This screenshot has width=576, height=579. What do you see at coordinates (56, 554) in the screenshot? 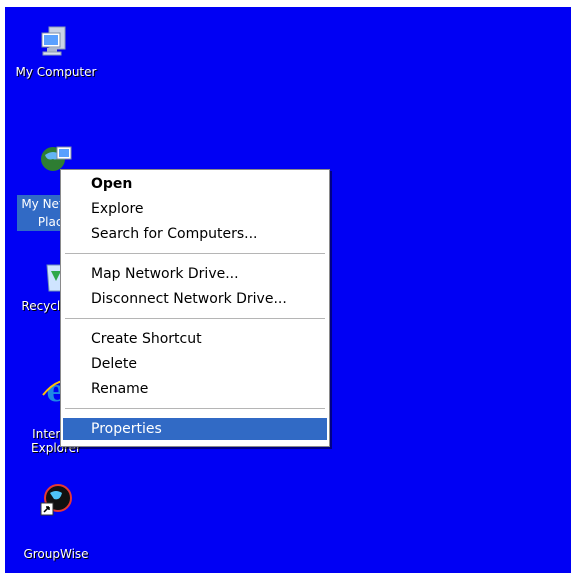
I see `desktop-icon-label: GroupWise` at bounding box center [56, 554].